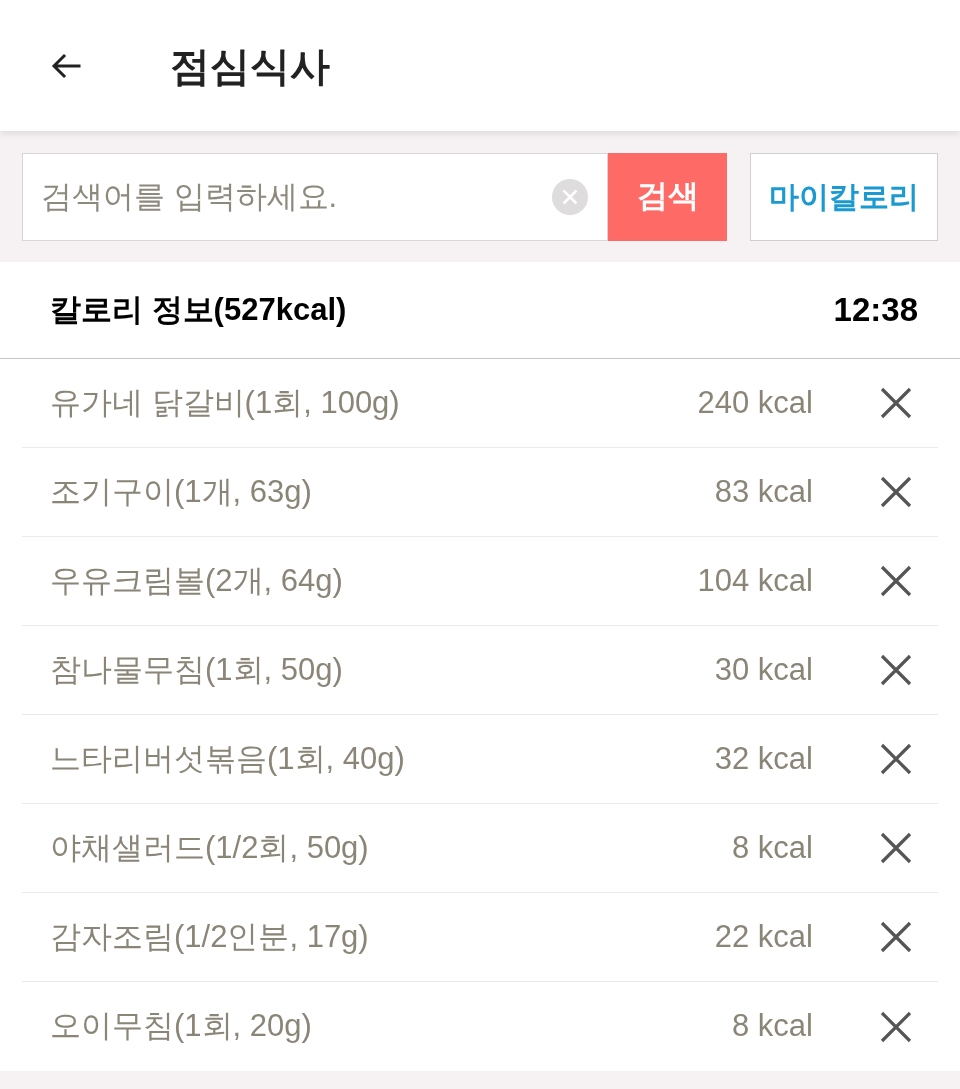 Image resolution: width=960 pixels, height=1089 pixels. Describe the element at coordinates (181, 491) in the screenshot. I see `food-name: 조기구이(1개, 63g)` at that location.